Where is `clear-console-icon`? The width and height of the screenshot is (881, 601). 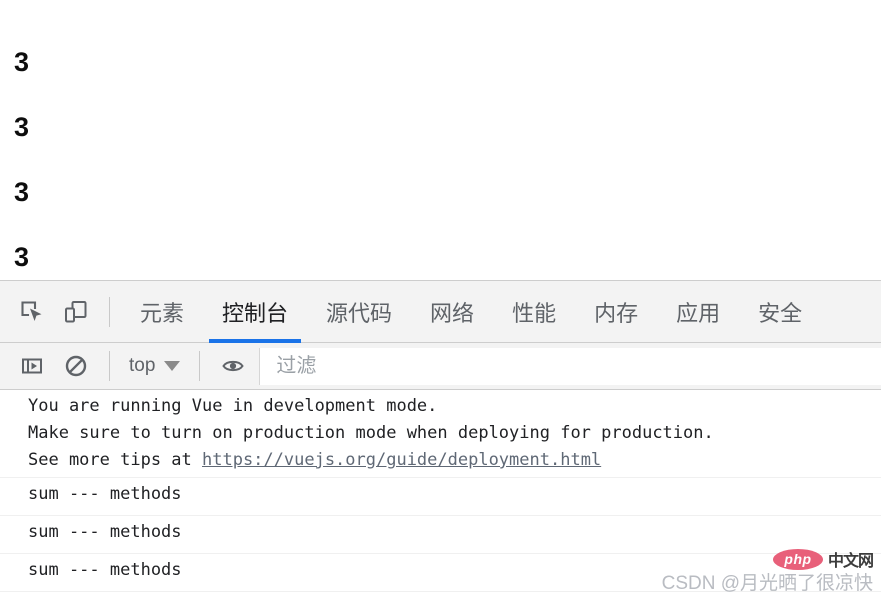 clear-console-icon is located at coordinates (76, 366).